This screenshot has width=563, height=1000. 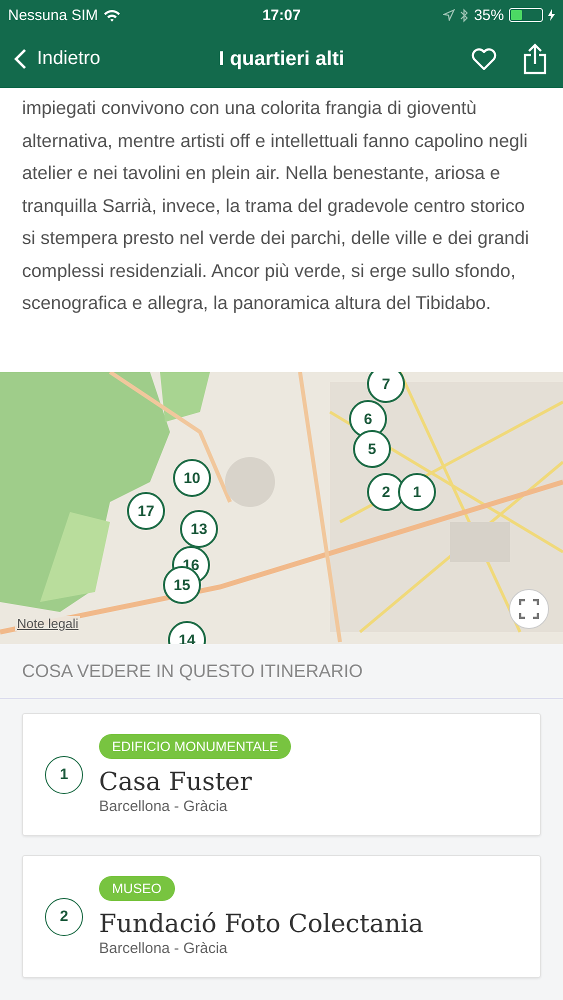 I want to click on clock-time: 17:07, so click(x=281, y=15).